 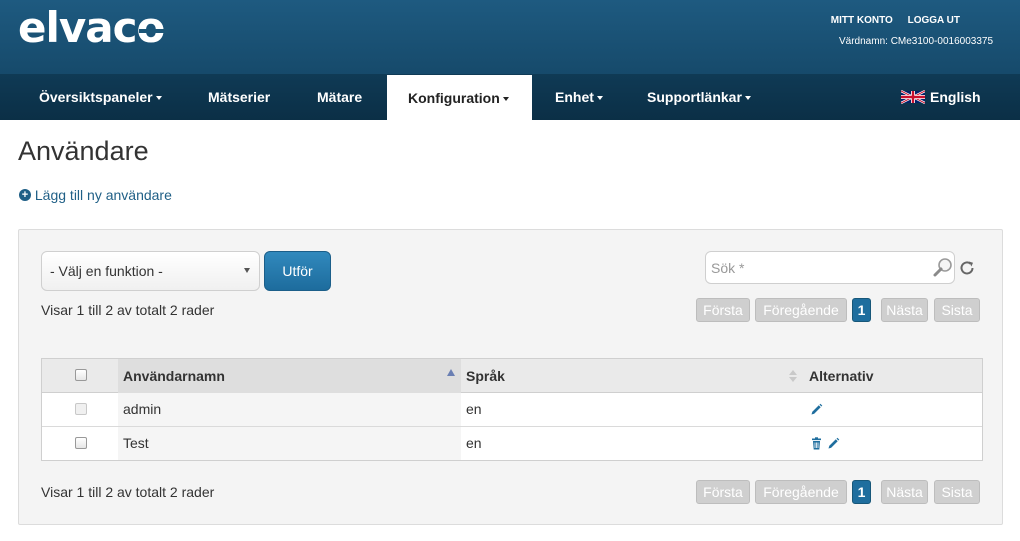 What do you see at coordinates (128, 310) in the screenshot?
I see `rows-info-top: Visar 1 till 2 av totalt 2 rader` at bounding box center [128, 310].